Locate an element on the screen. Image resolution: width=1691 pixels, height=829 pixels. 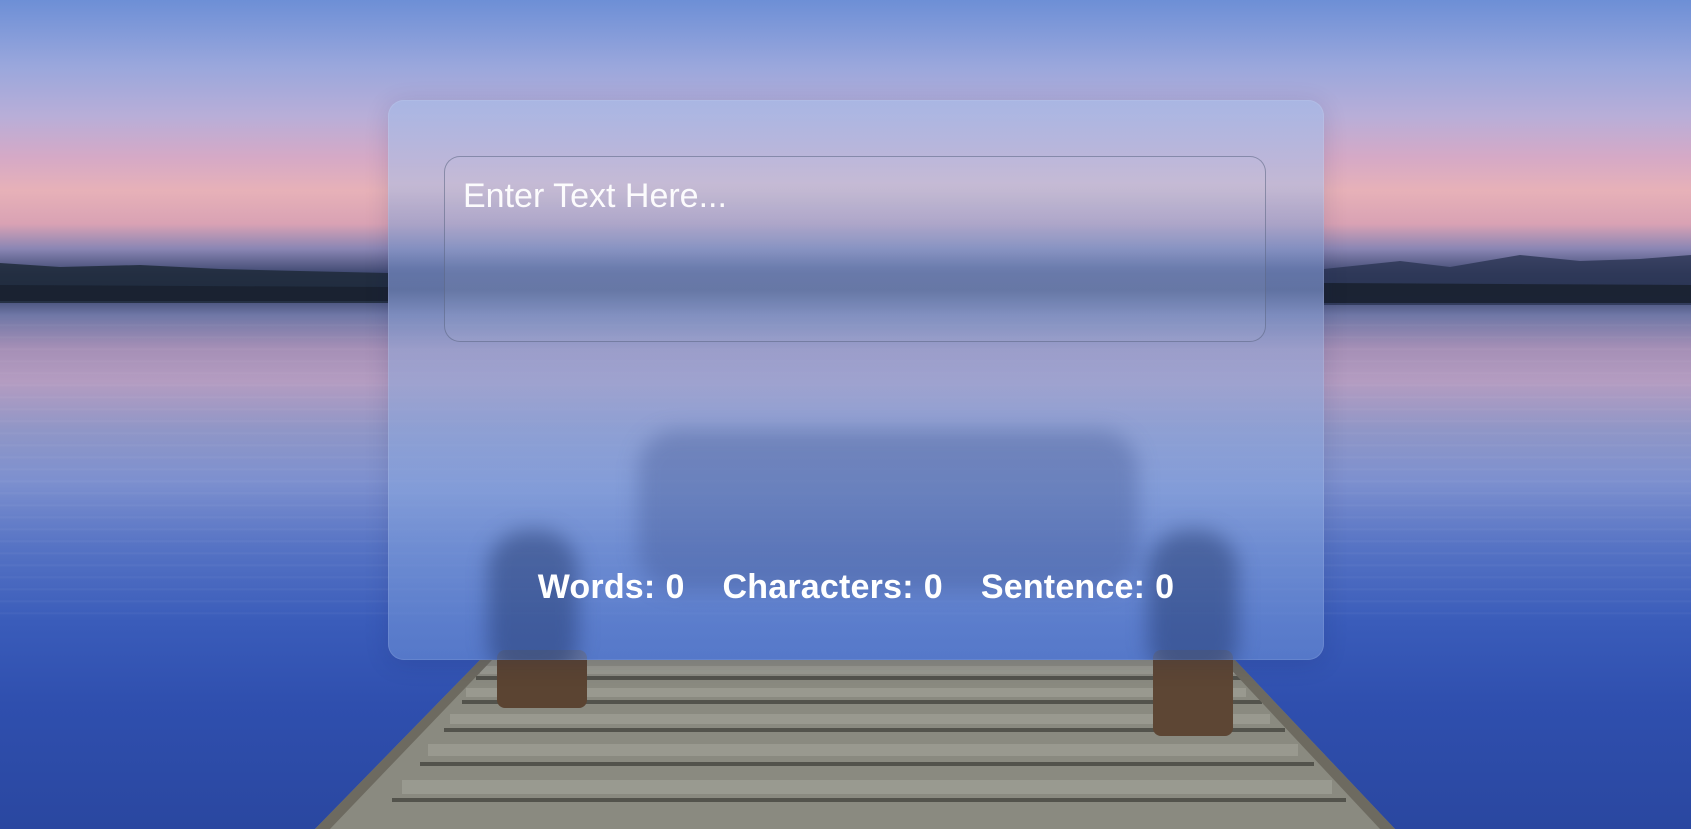
words-stat: Words: 0 is located at coordinates (611, 587).